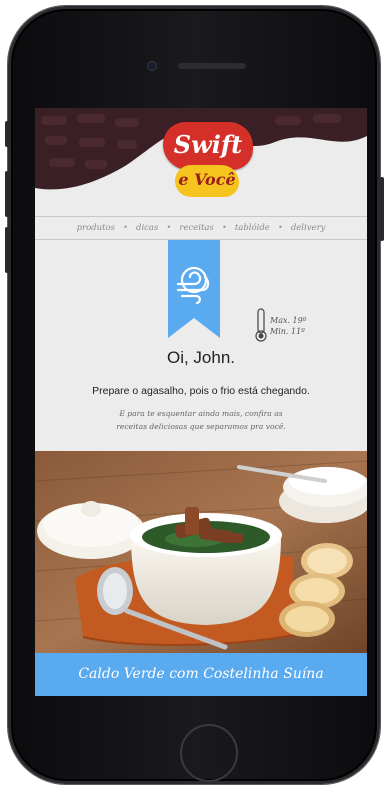 This screenshot has height=788, width=387. Describe the element at coordinates (7, 134) in the screenshot. I see `mute-switch` at that location.